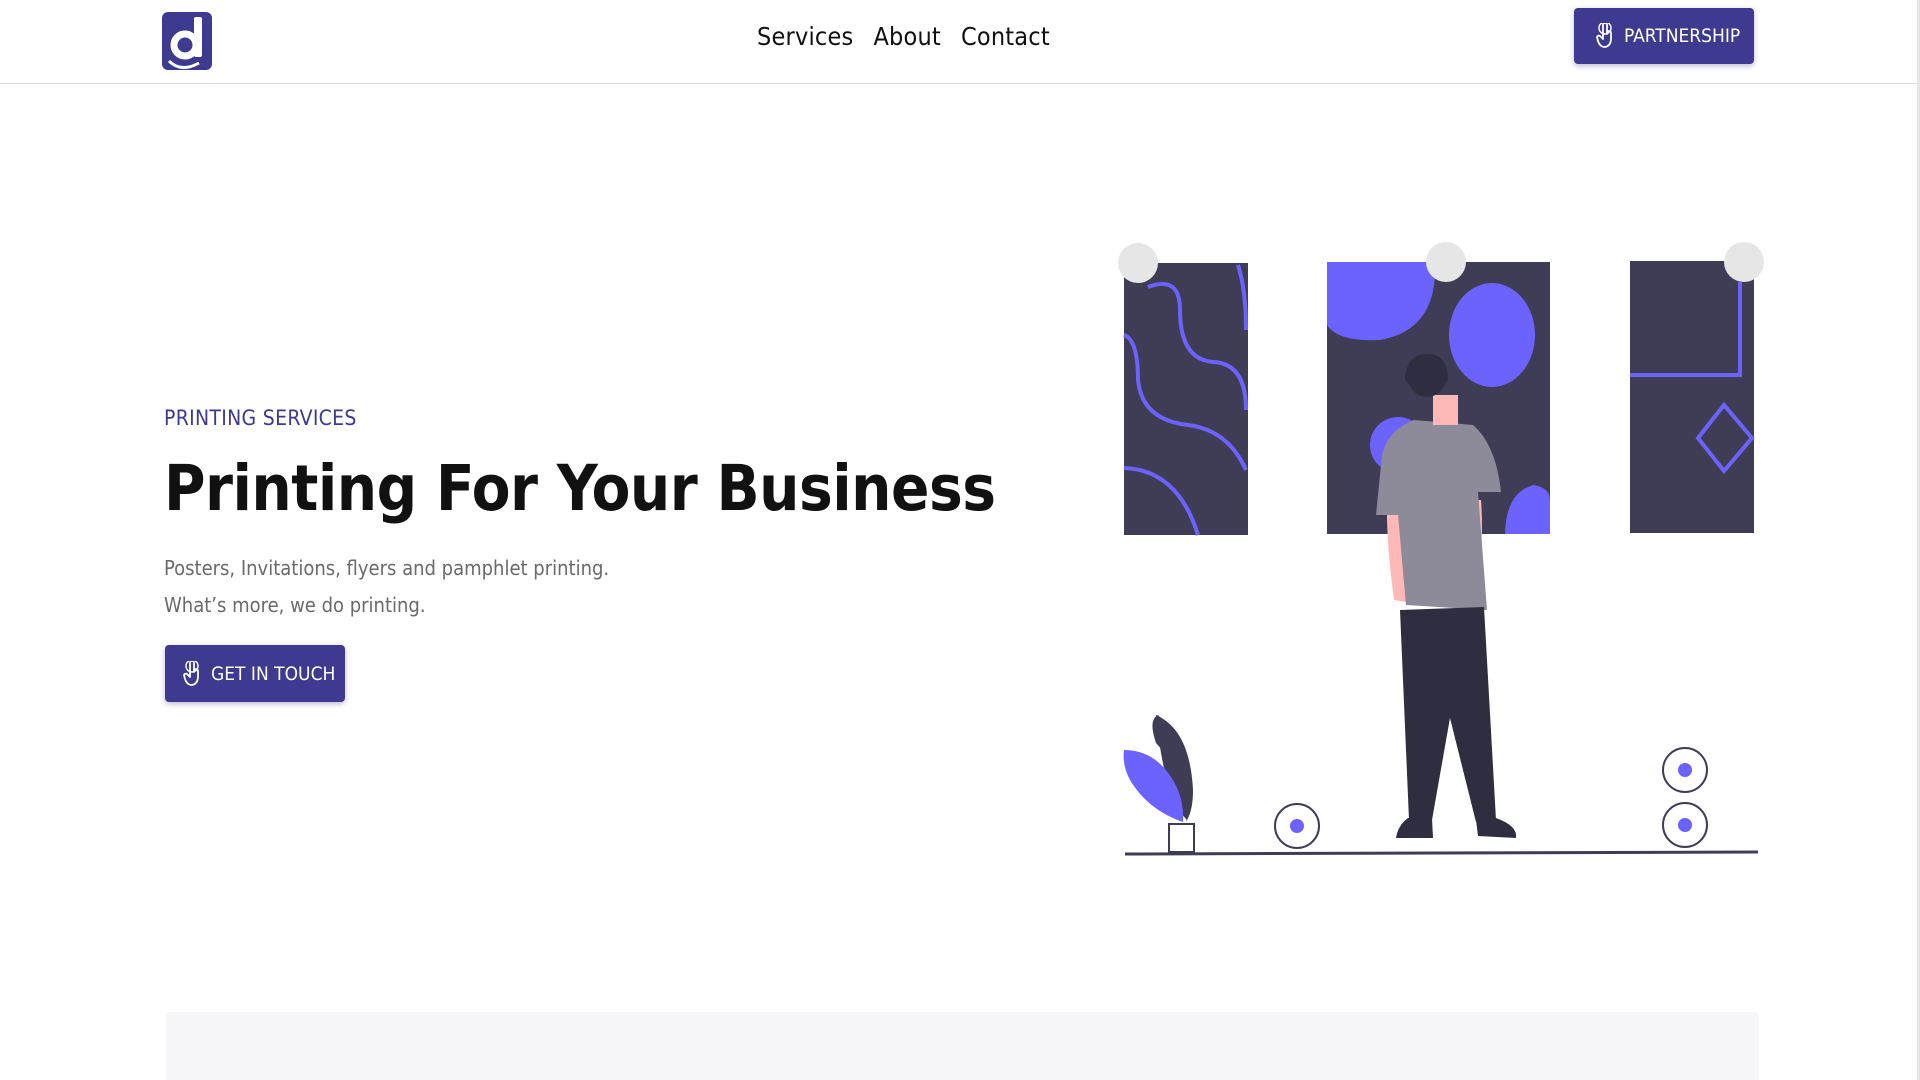  I want to click on left-art-panel, so click(1183, 389).